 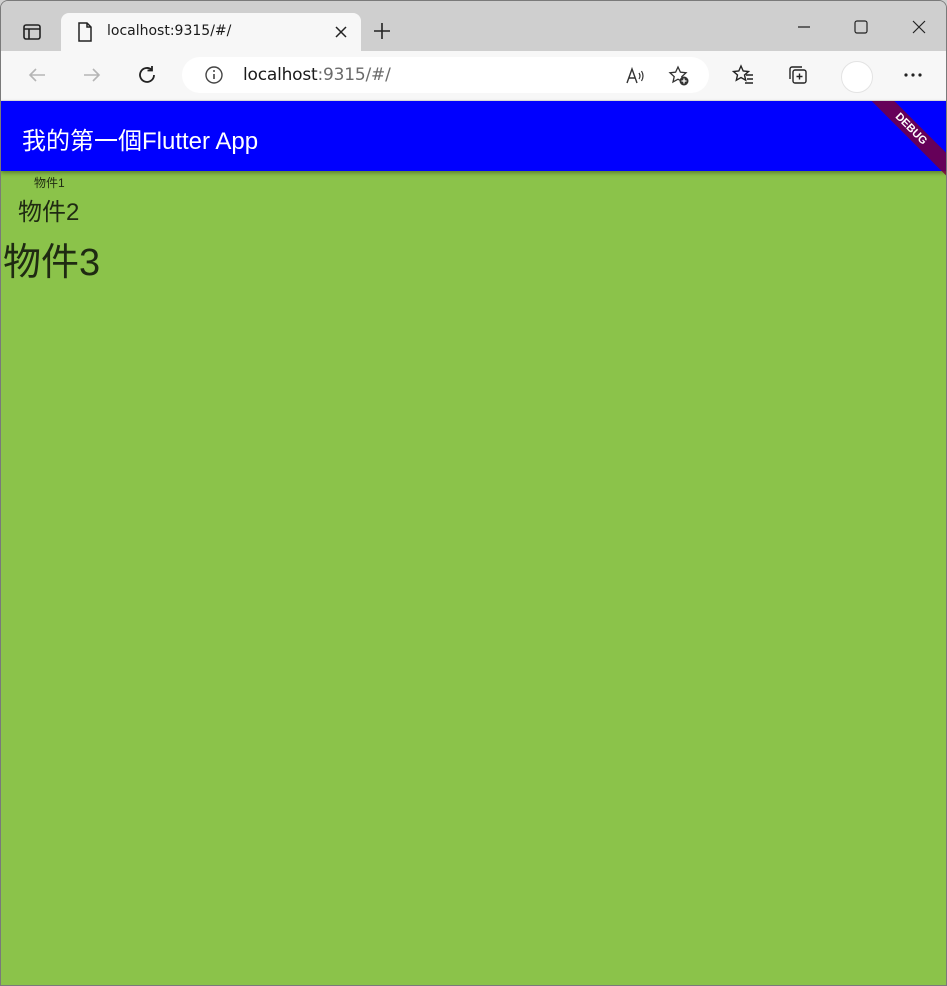 What do you see at coordinates (354, 75) in the screenshot?
I see `url-path: :9315/#/` at bounding box center [354, 75].